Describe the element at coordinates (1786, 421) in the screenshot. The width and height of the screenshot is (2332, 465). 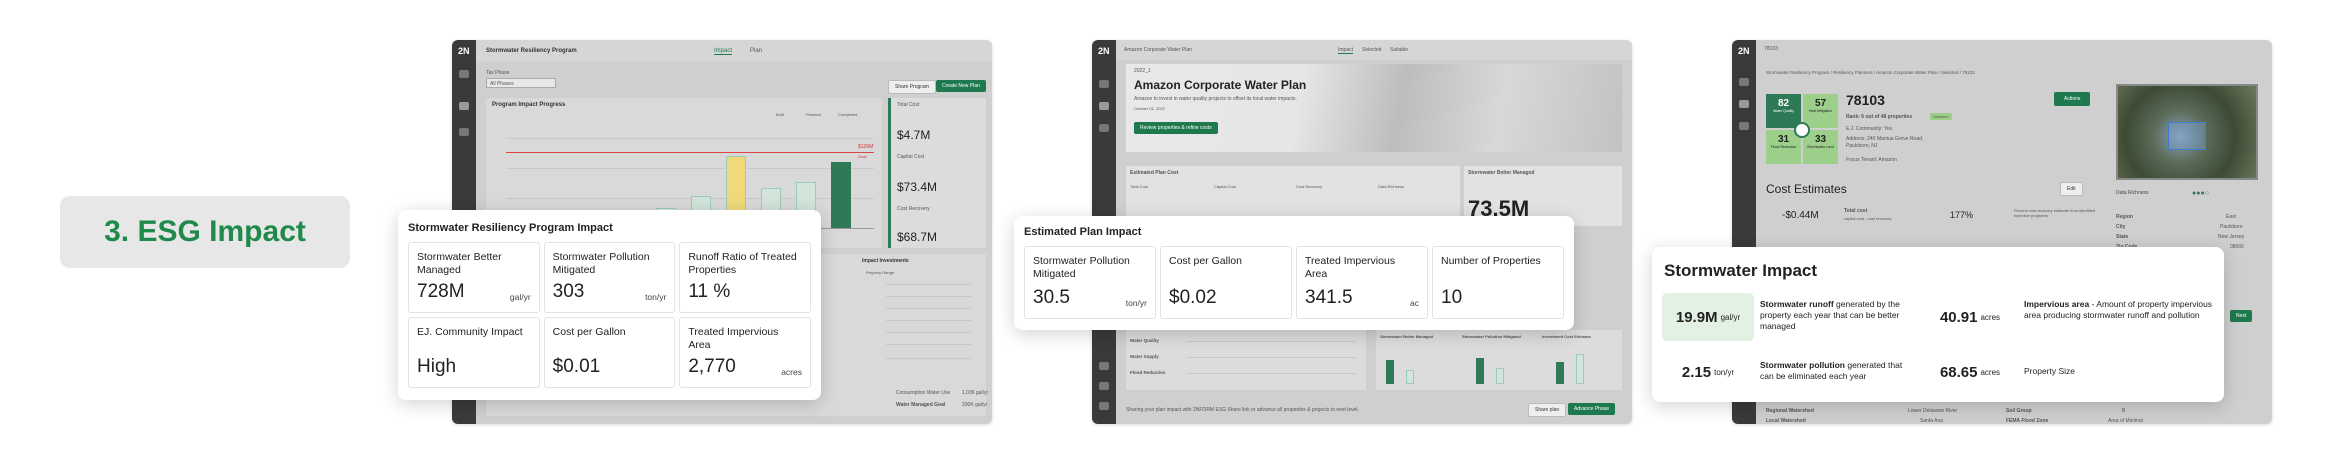
I see `footer-local-key: Local Watershed` at that location.